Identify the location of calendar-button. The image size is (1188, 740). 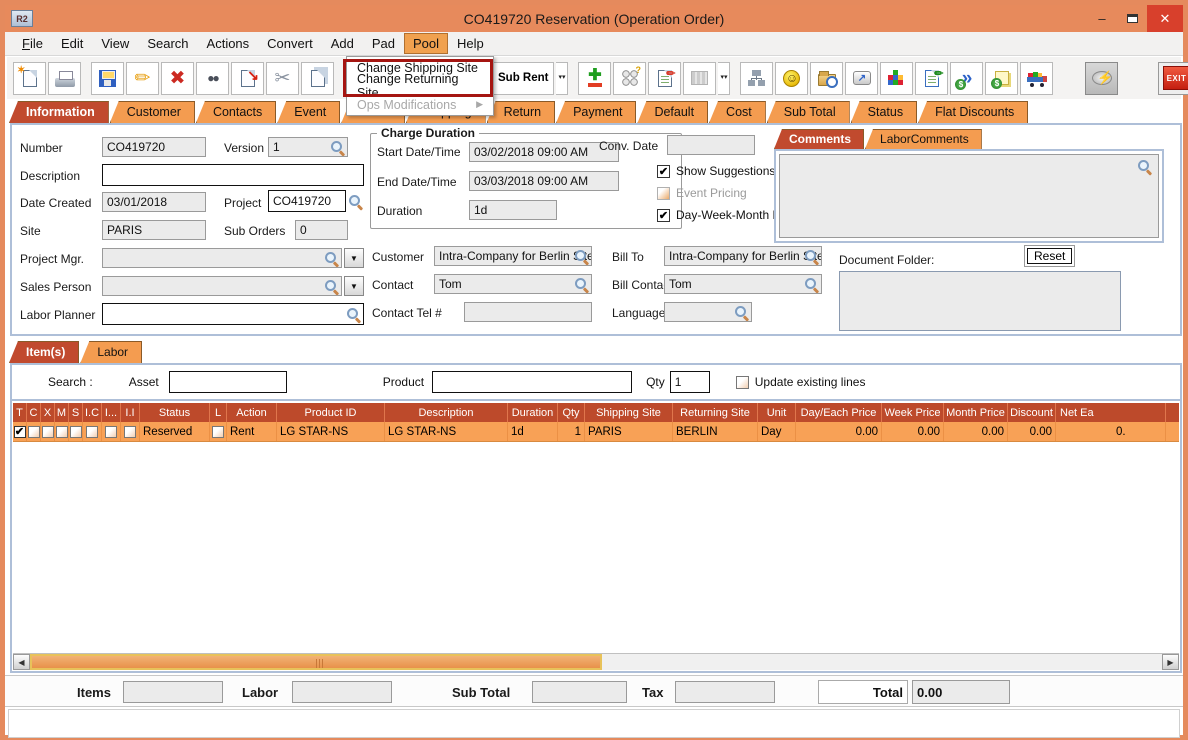
(700, 78).